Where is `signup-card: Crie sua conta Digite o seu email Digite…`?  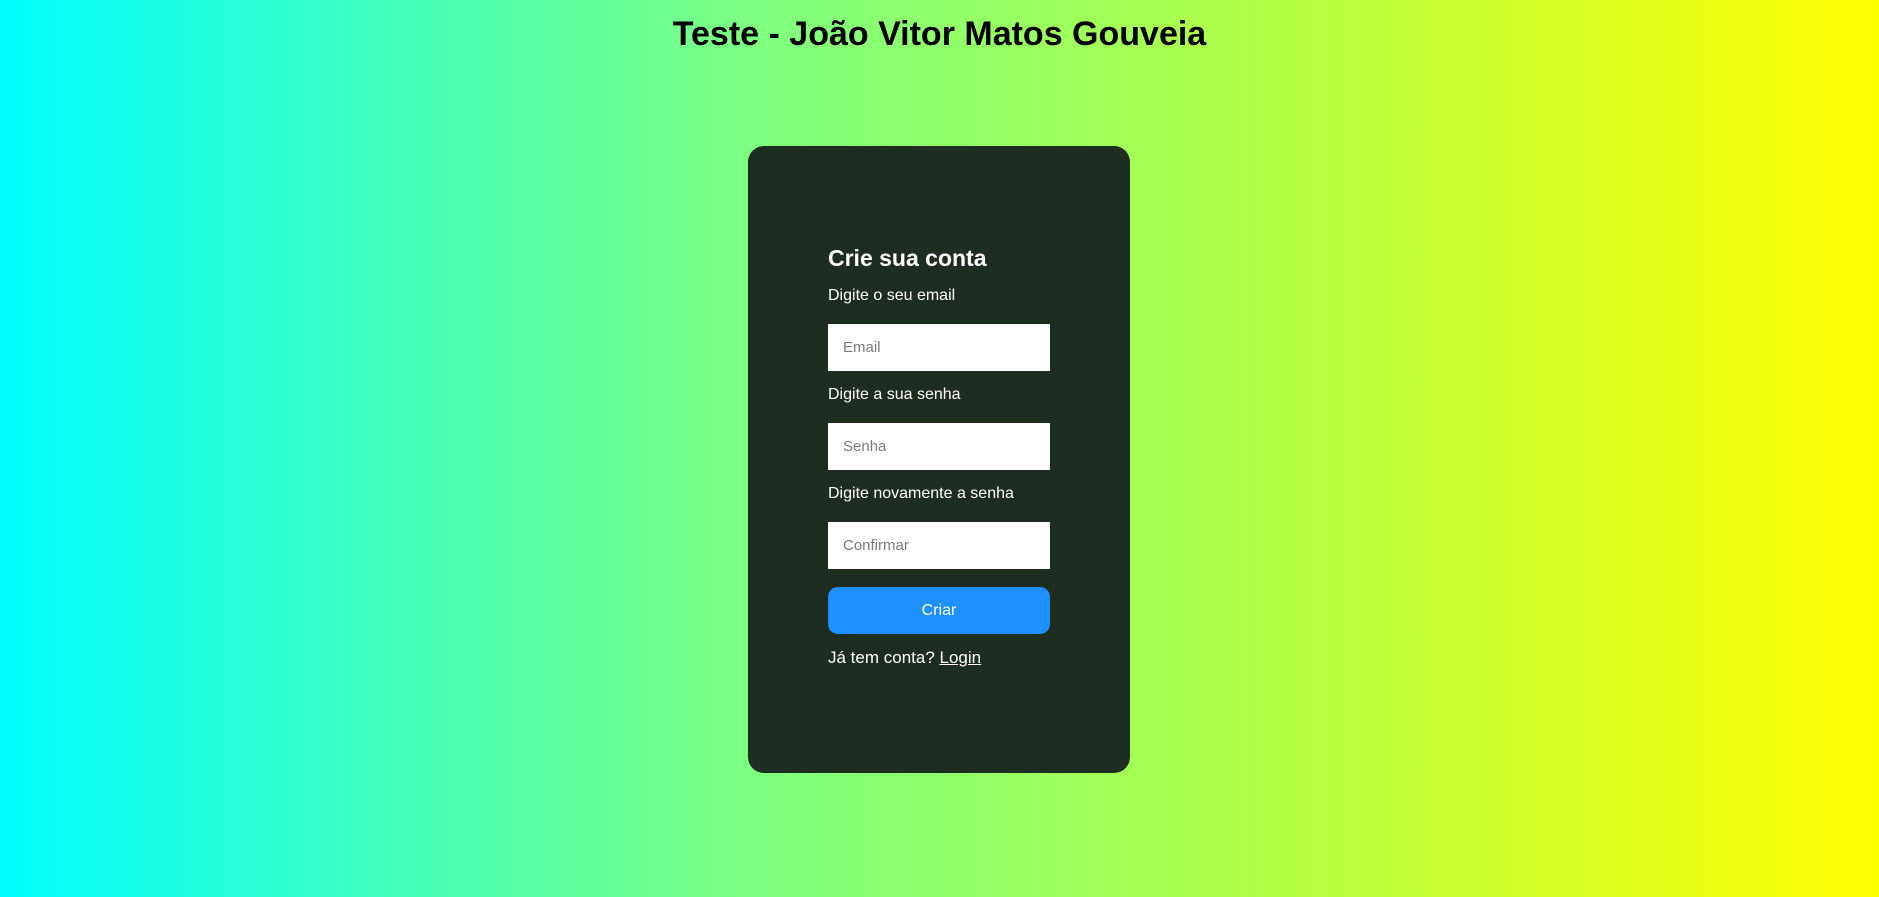
signup-card: Crie sua conta Digite o seu email Digite… is located at coordinates (939, 459).